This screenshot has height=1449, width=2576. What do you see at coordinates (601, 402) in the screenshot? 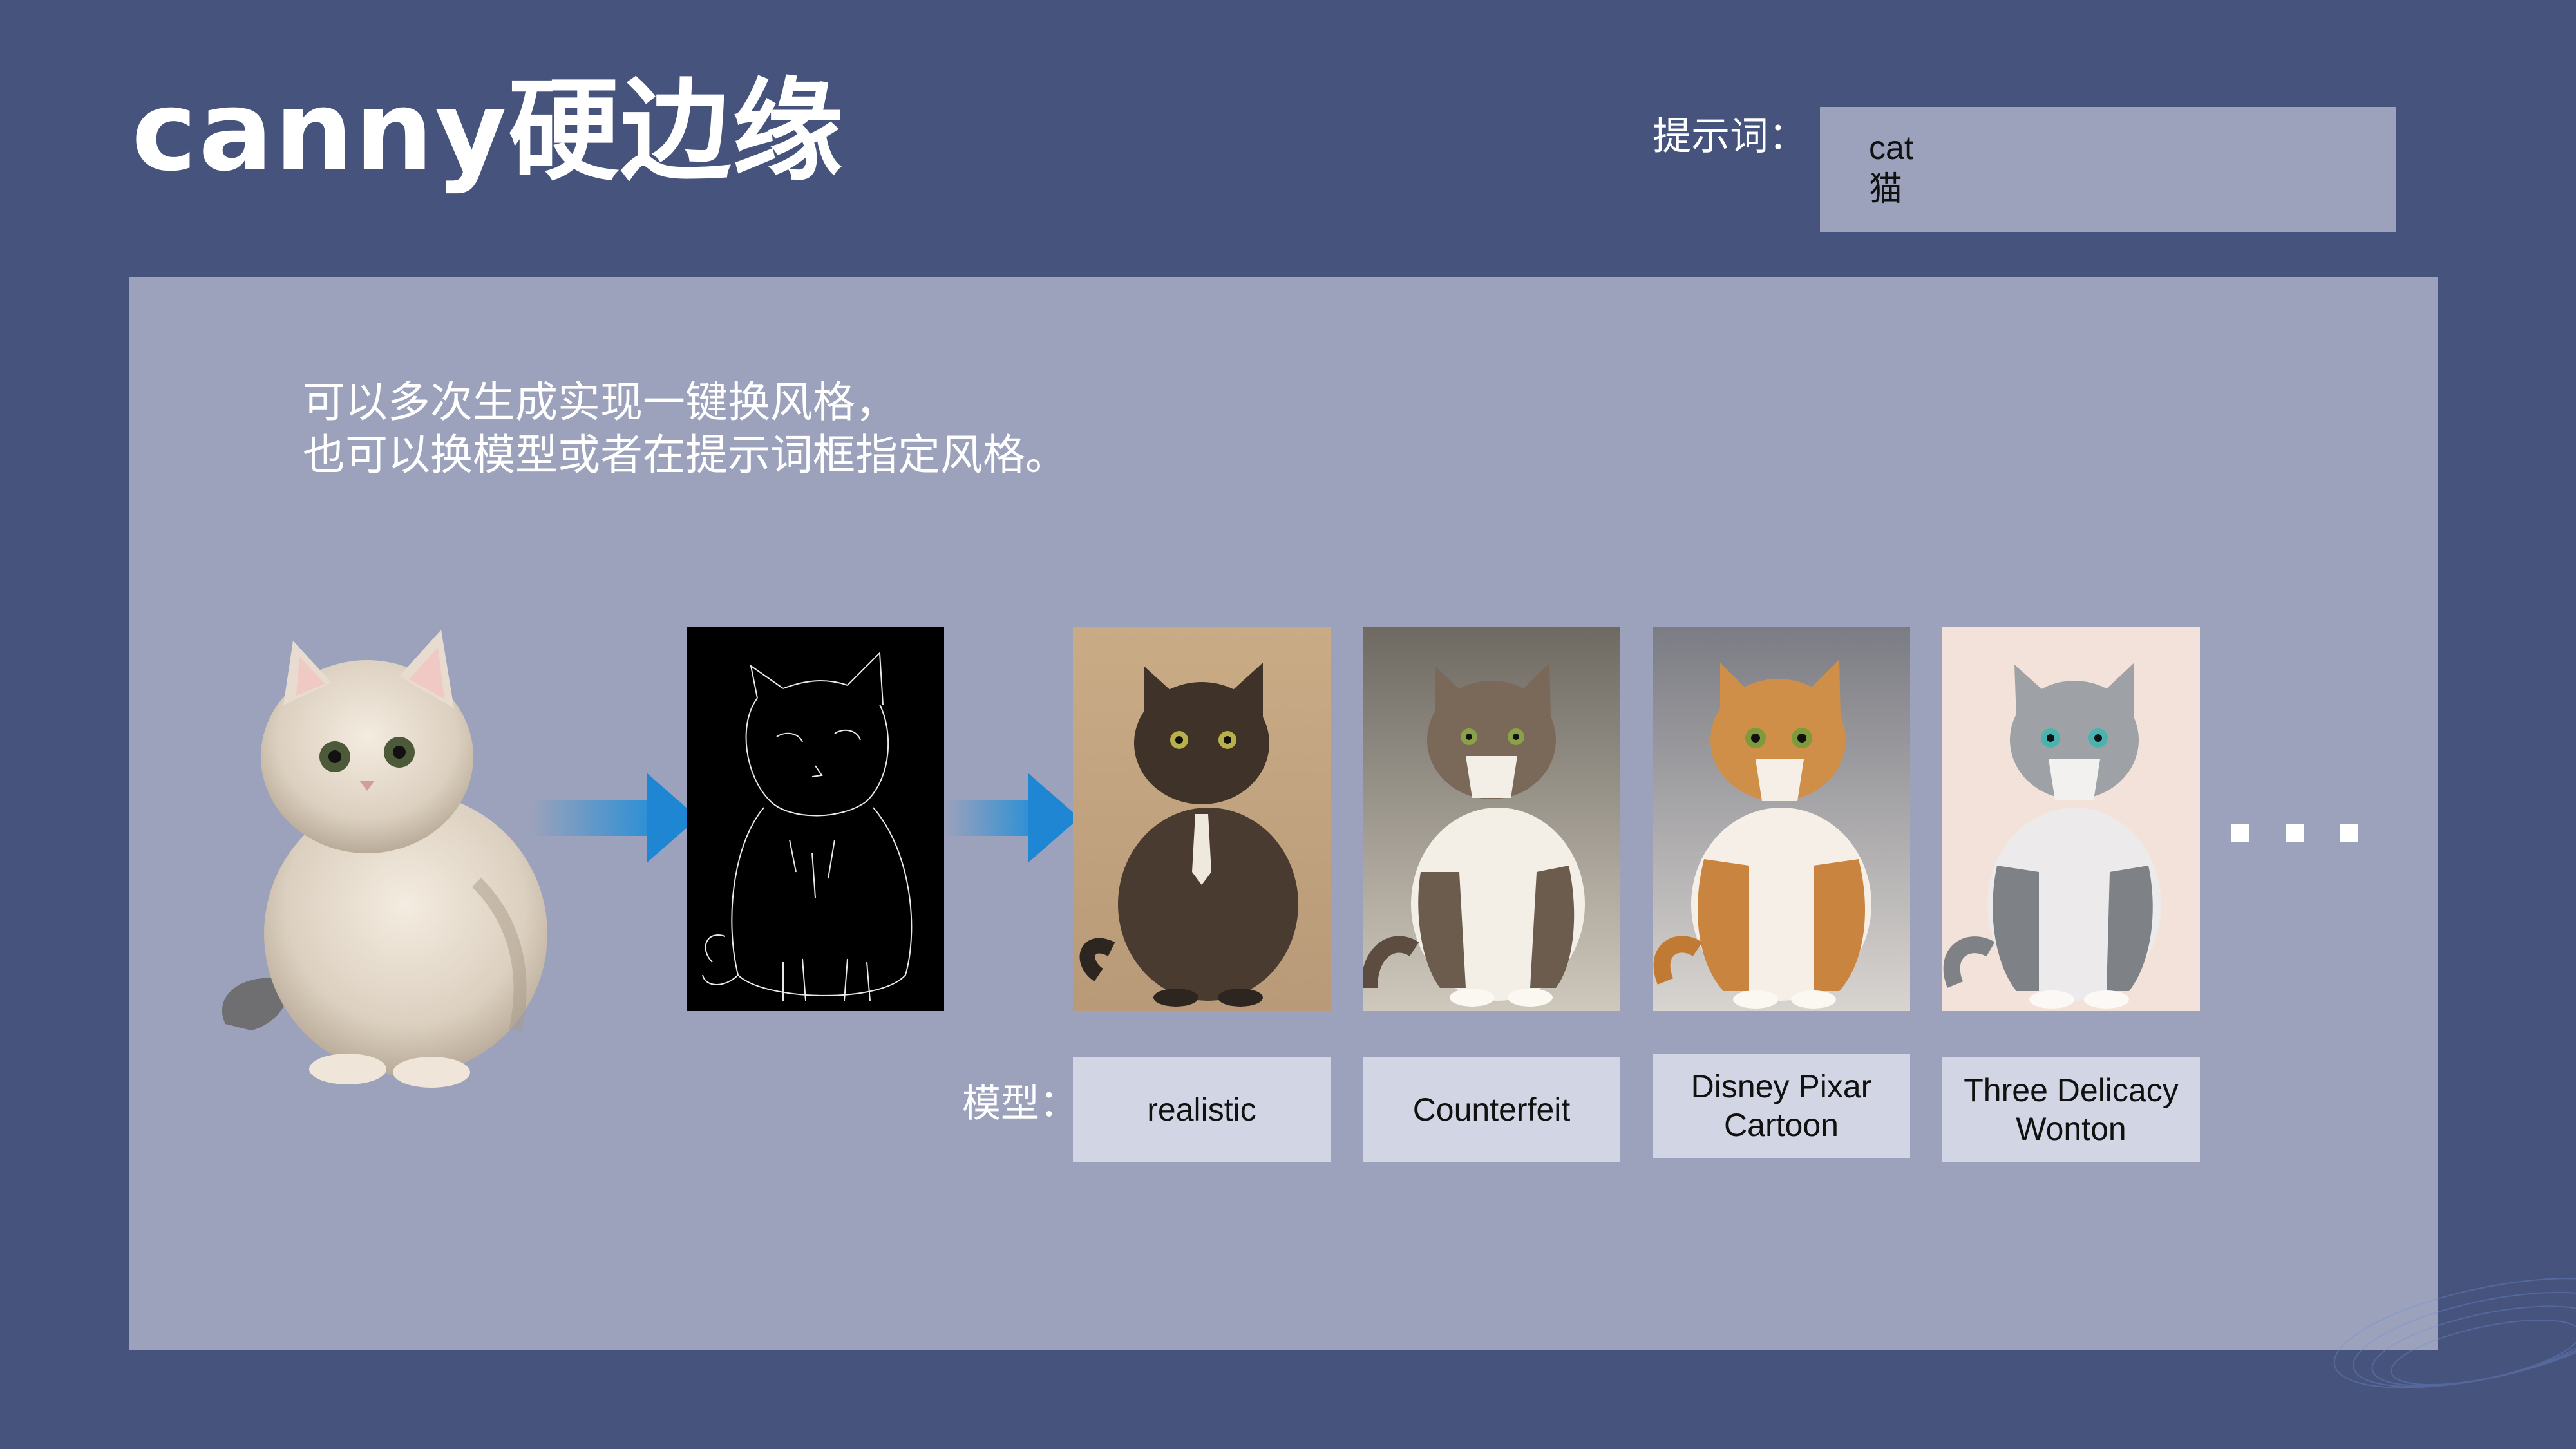
I see `description-line-1: 可以多次生成实现一键换风格，` at bounding box center [601, 402].